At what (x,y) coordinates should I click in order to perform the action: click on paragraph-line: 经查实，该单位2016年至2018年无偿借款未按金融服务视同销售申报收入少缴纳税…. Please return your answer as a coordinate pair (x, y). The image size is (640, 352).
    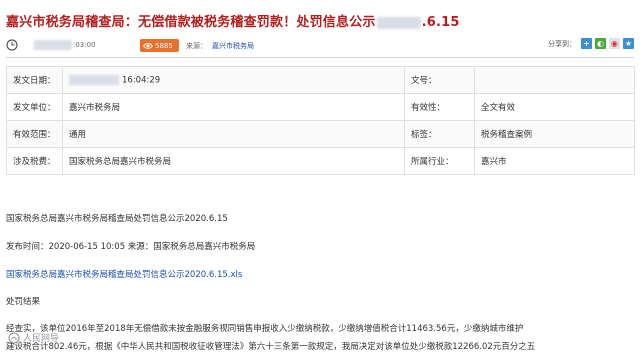
    Looking at the image, I should click on (265, 329).